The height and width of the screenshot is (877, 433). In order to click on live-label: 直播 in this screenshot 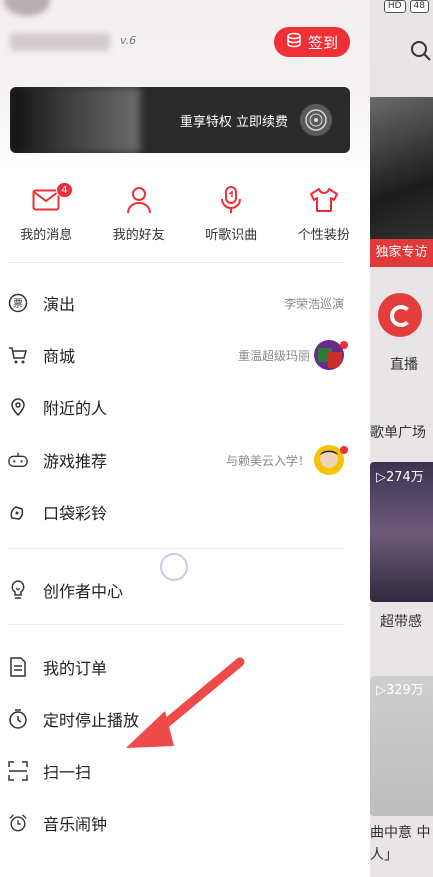, I will do `click(404, 365)`.